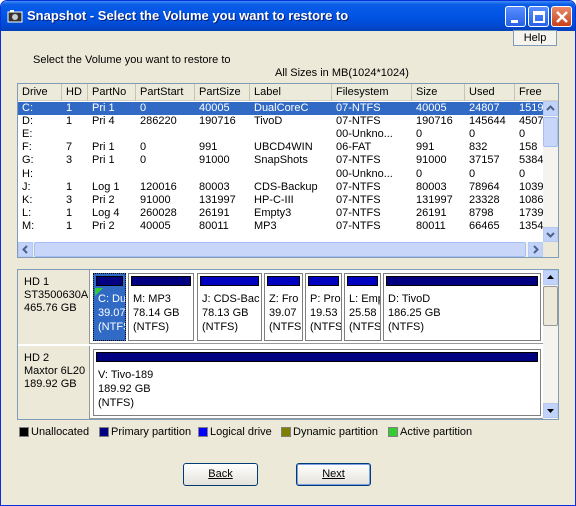 The height and width of the screenshot is (506, 576). Describe the element at coordinates (550, 344) in the screenshot. I see `disk-map-vscrollbar` at that location.